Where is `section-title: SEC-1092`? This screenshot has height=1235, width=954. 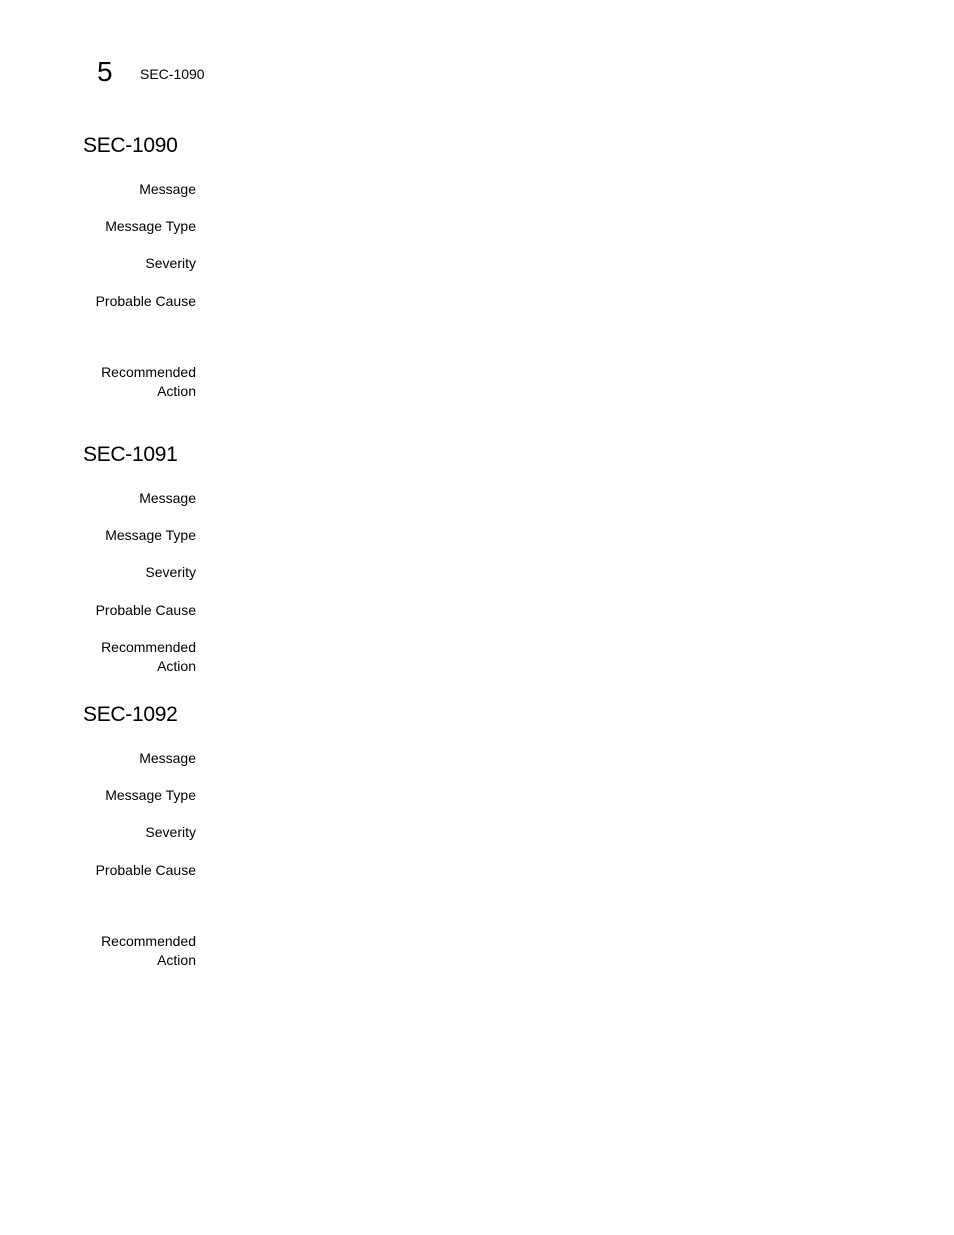 section-title: SEC-1092 is located at coordinates (130, 714).